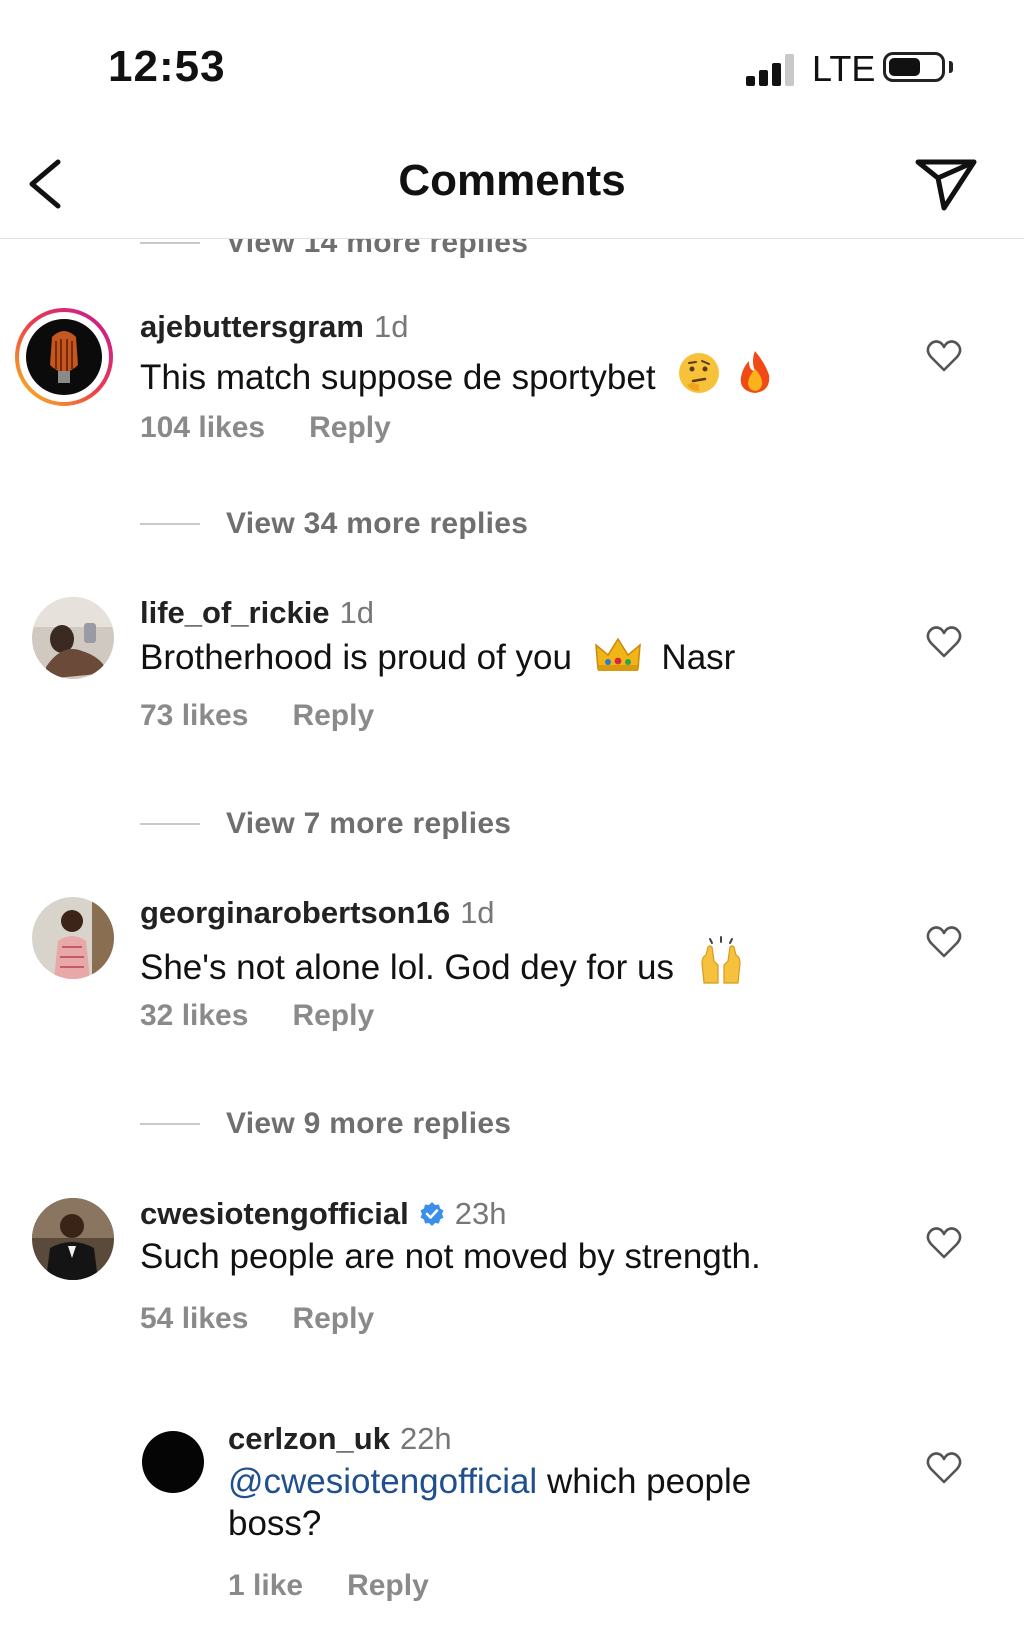  Describe the element at coordinates (425, 1438) in the screenshot. I see `reply-time: 22h` at that location.